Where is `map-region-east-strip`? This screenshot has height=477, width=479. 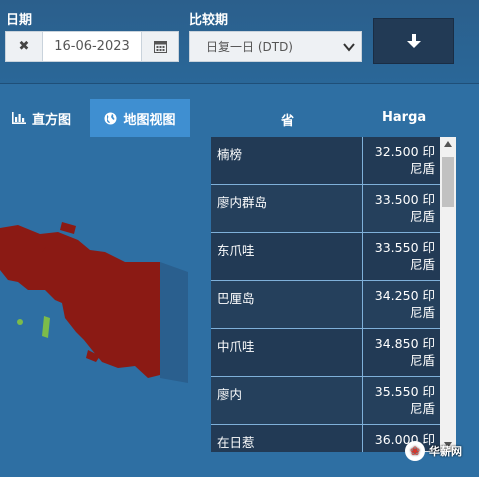
map-region-east-strip is located at coordinates (174, 322).